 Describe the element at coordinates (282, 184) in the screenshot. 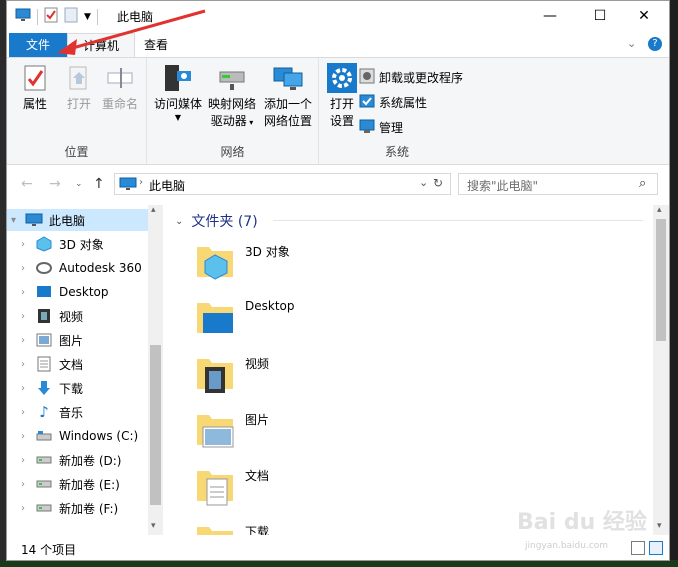

I see `address-bar: › 此电脑 ⌄ ↻` at that location.